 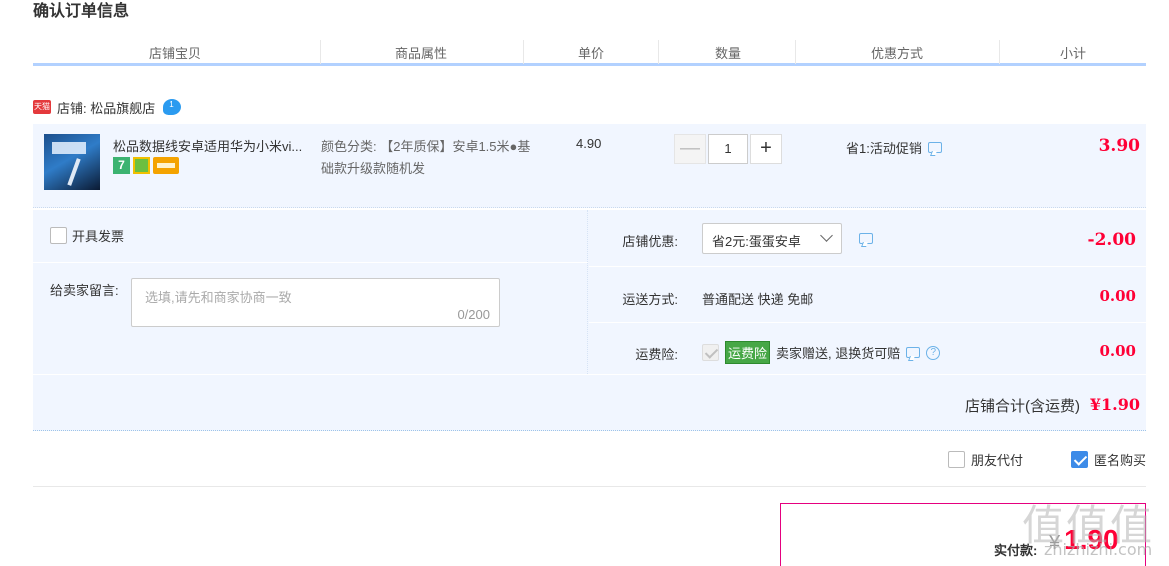 I want to click on insurance-text: 卖家赠送, 退换货可赔, so click(x=838, y=353).